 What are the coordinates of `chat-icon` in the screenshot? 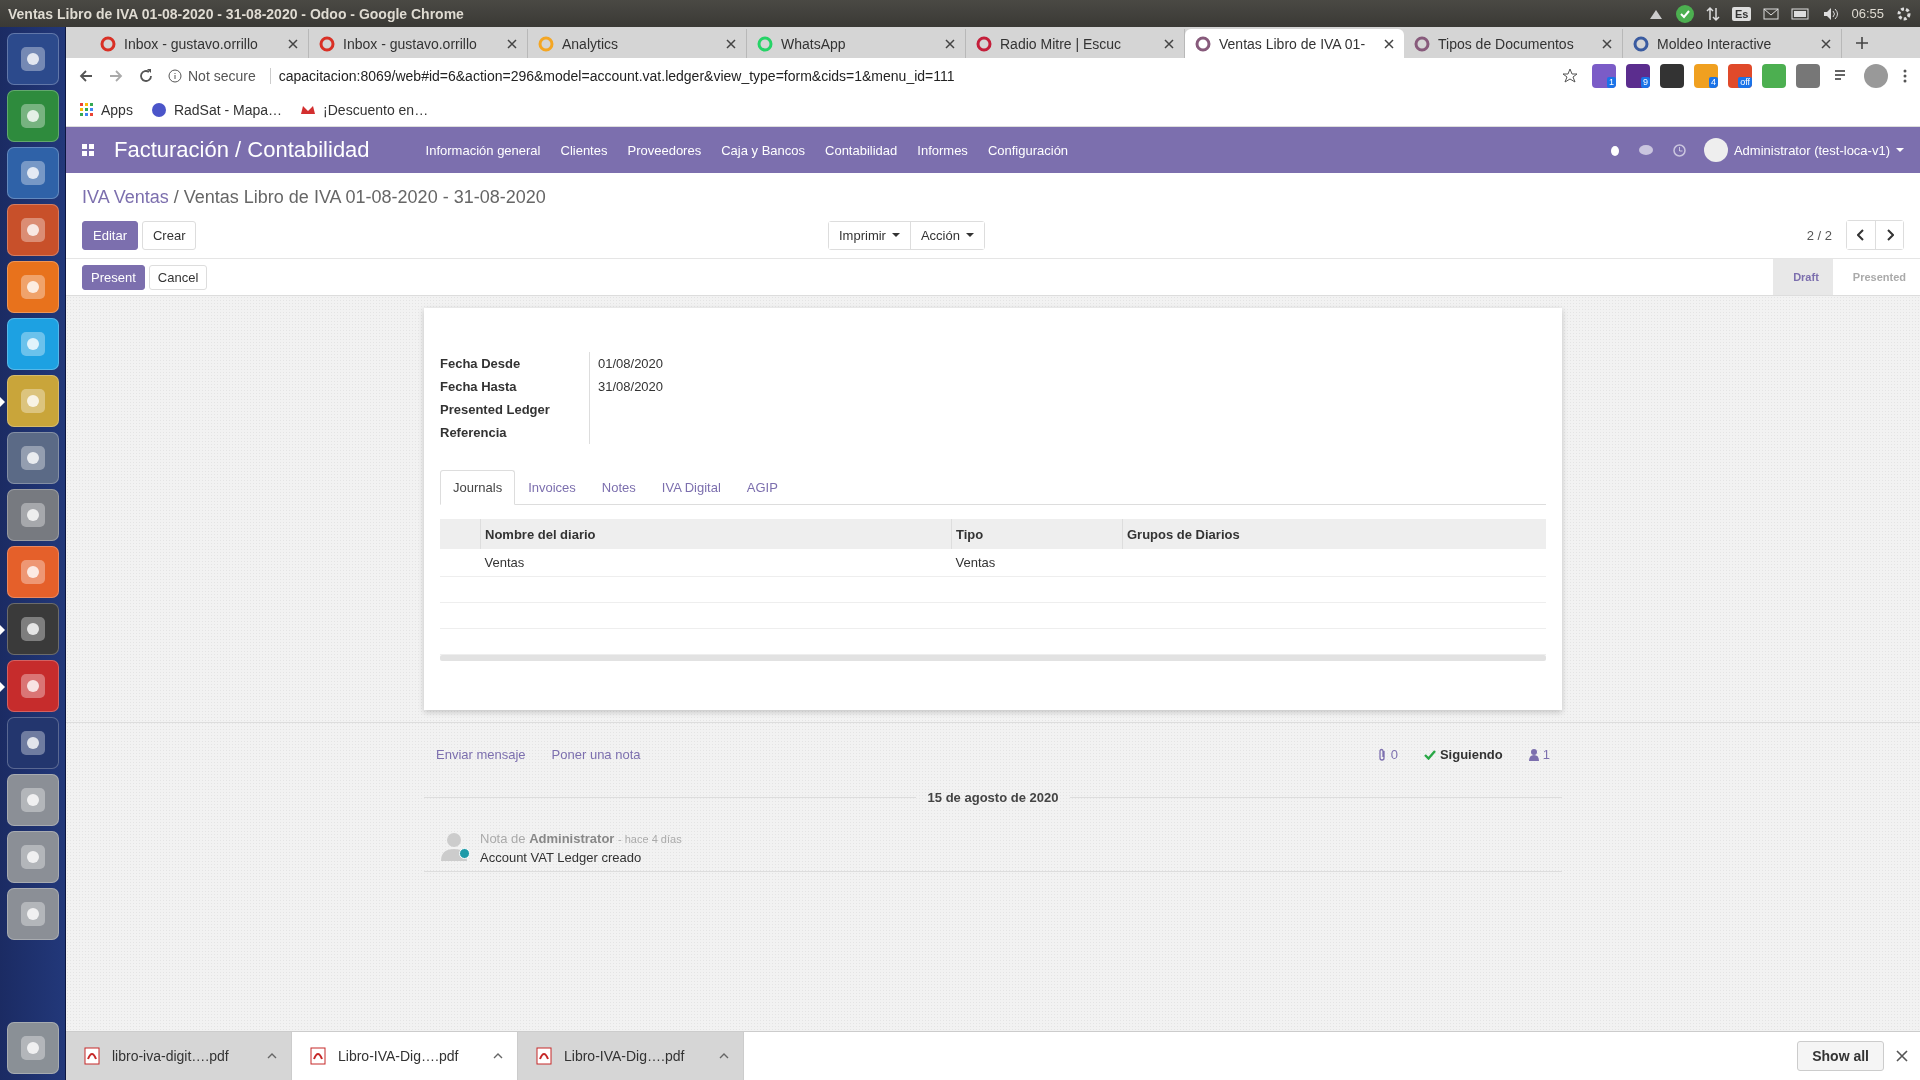 It's located at (1646, 150).